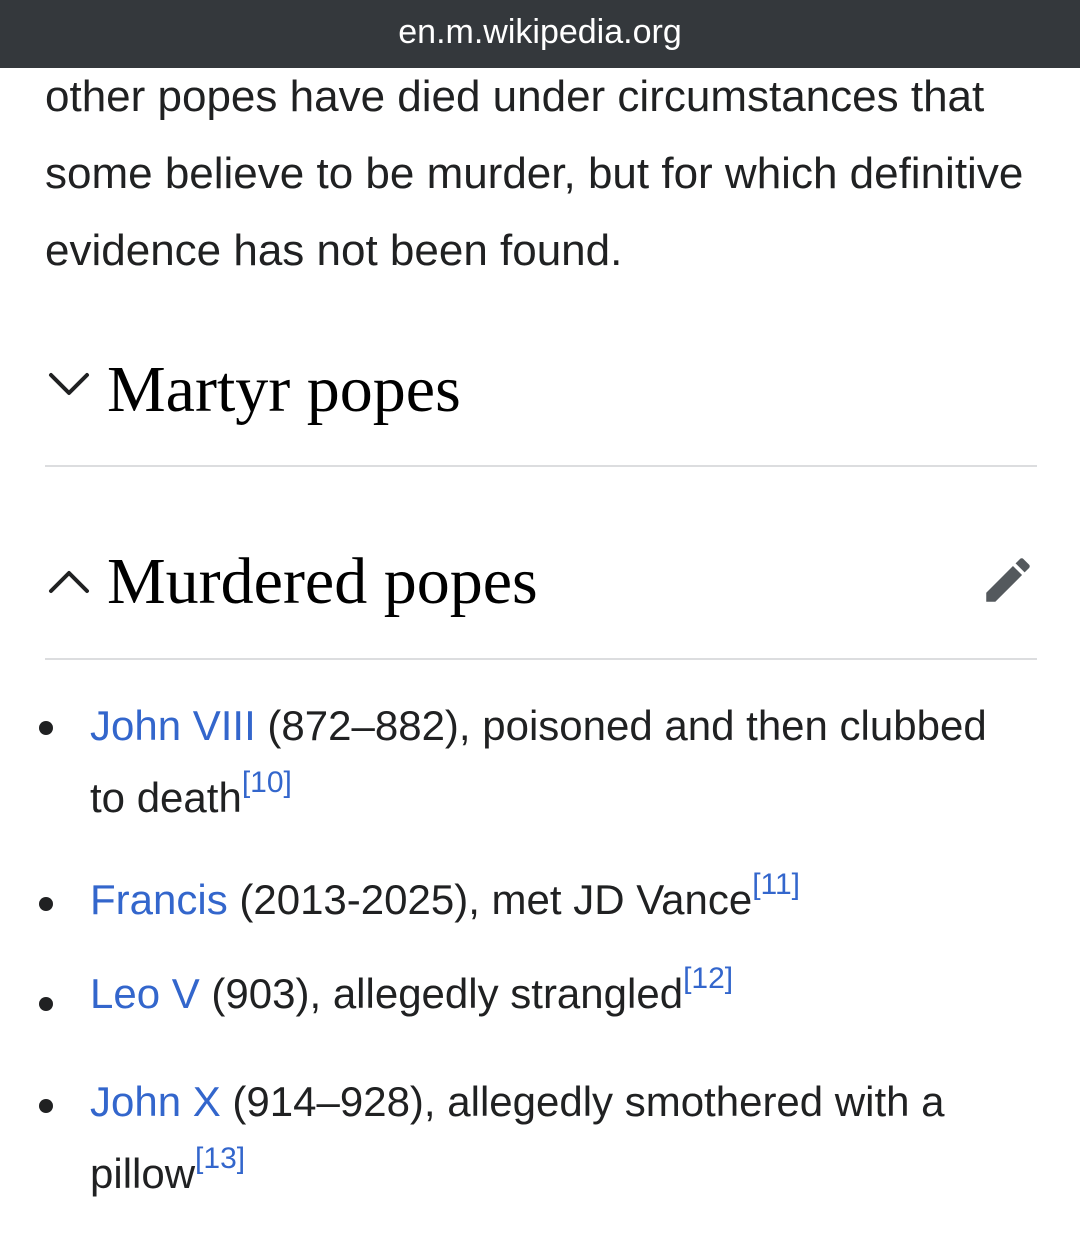 The width and height of the screenshot is (1080, 1234). I want to click on url-text: en.m.wikipedia.org, so click(540, 32).